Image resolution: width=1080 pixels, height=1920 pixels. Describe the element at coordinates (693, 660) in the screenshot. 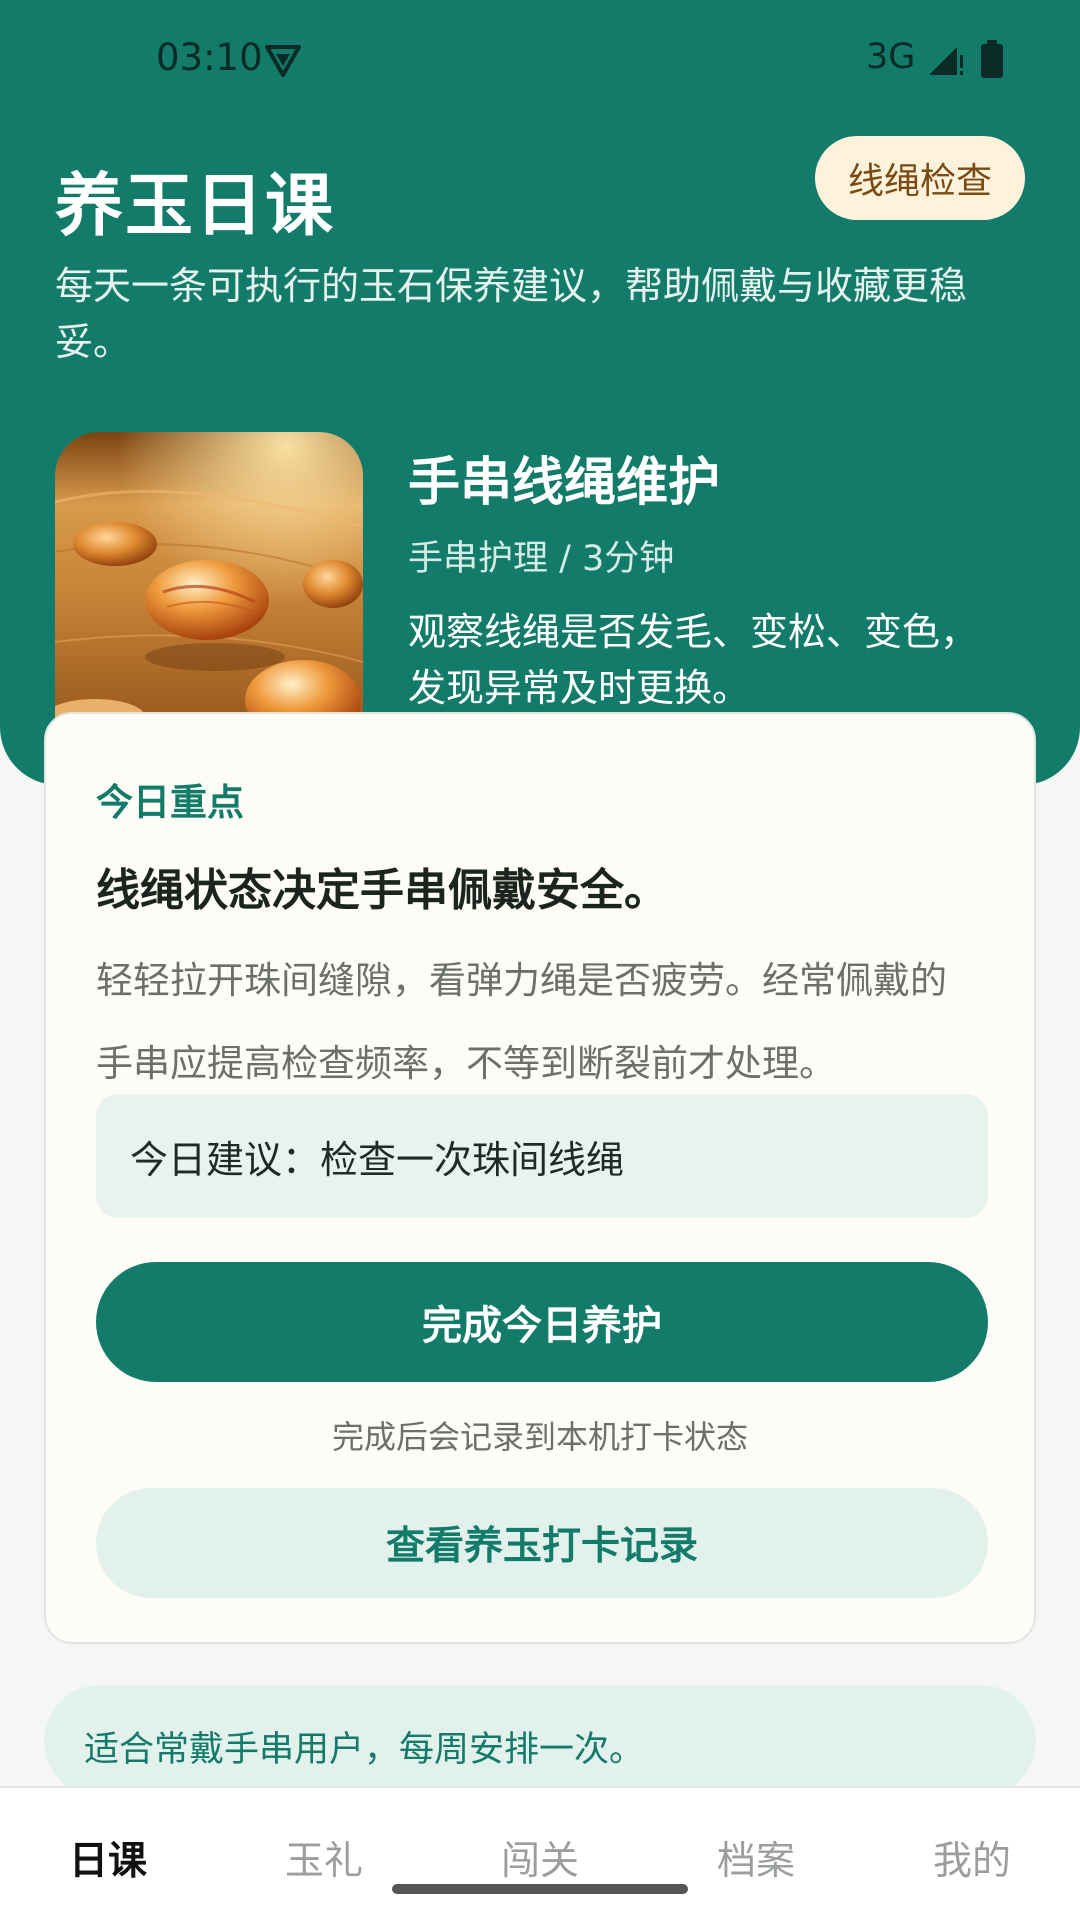

I see `feature-description: 观察线绳是否发毛、变松、变色，发现异常及时更换。` at that location.